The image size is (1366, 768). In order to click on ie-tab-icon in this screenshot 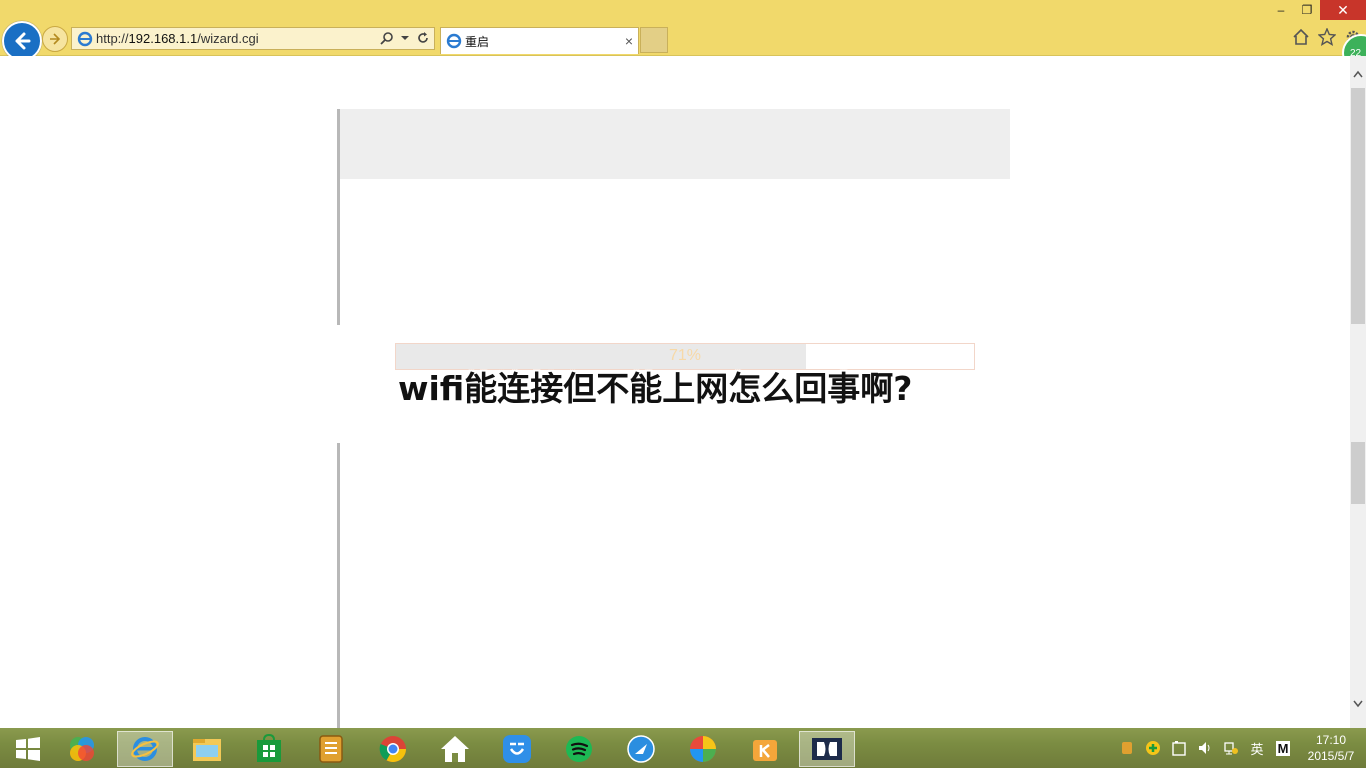, I will do `click(454, 41)`.